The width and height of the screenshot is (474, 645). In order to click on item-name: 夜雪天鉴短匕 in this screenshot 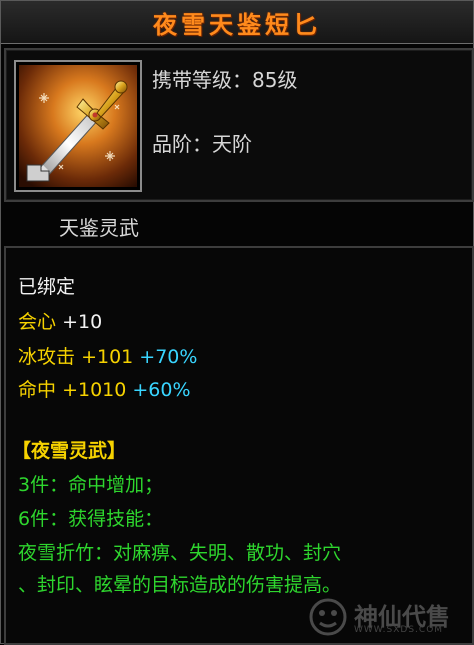, I will do `click(237, 24)`.